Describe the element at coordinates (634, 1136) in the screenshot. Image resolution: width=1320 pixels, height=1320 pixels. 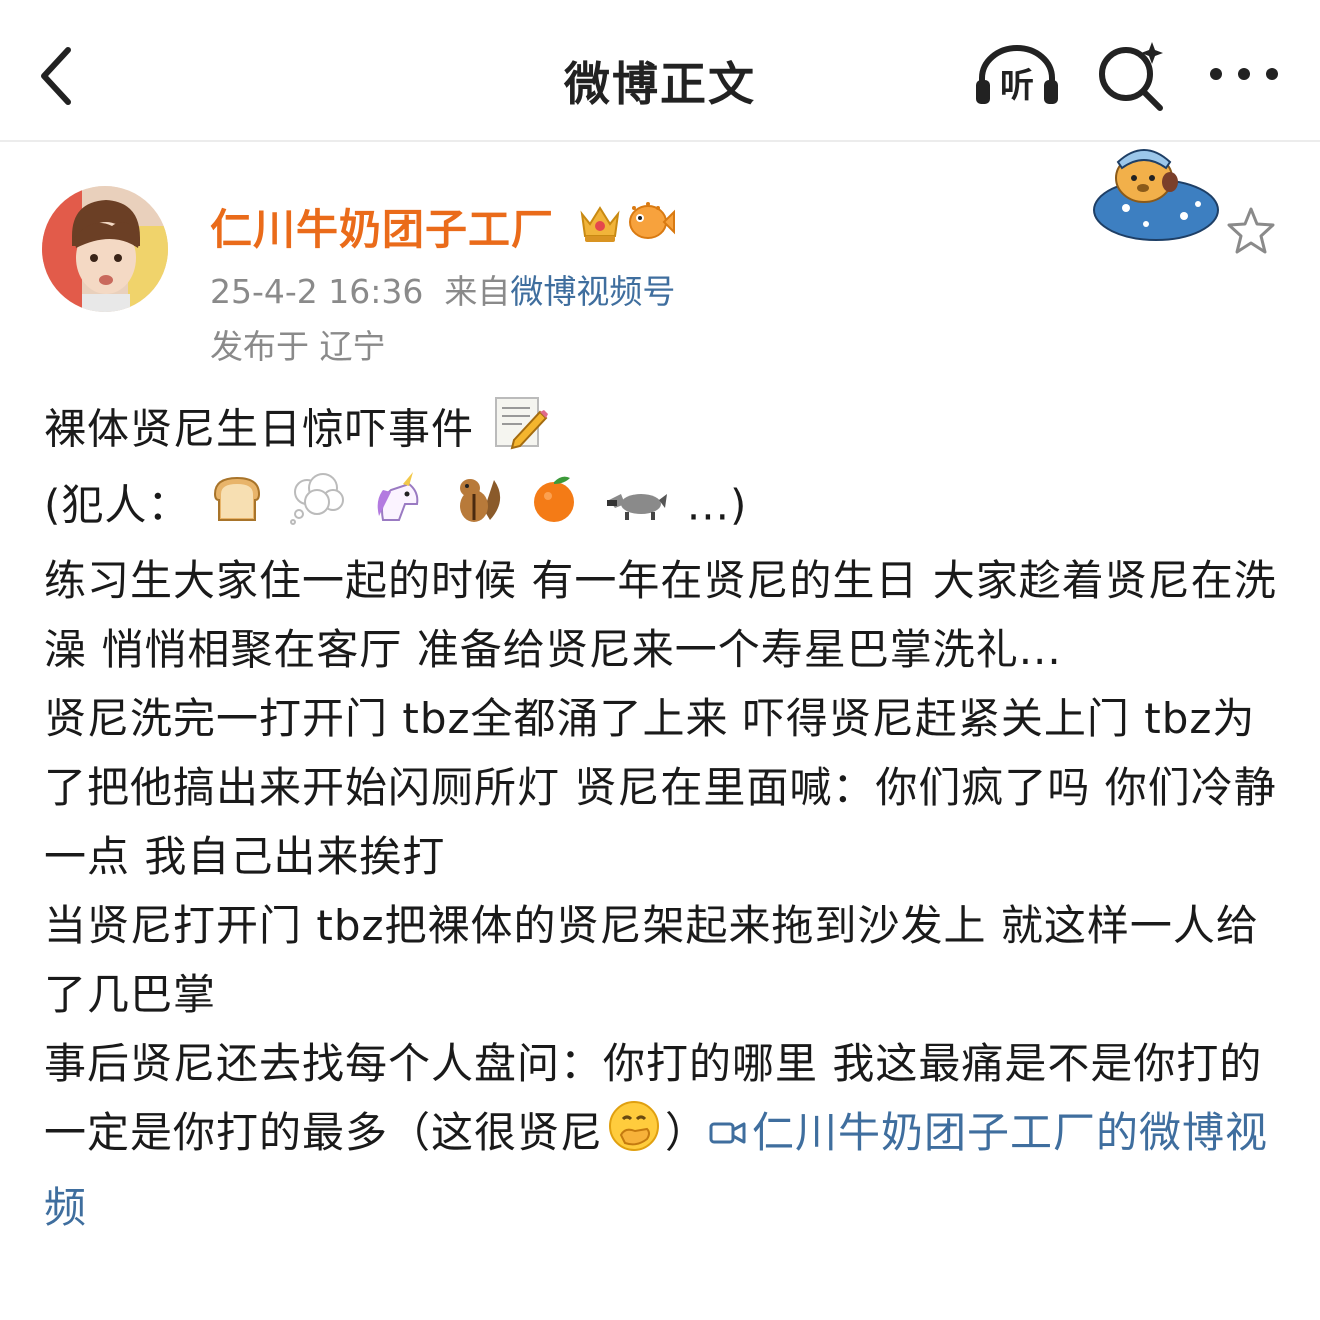
I see `face-hand-over-mouth-icon` at that location.